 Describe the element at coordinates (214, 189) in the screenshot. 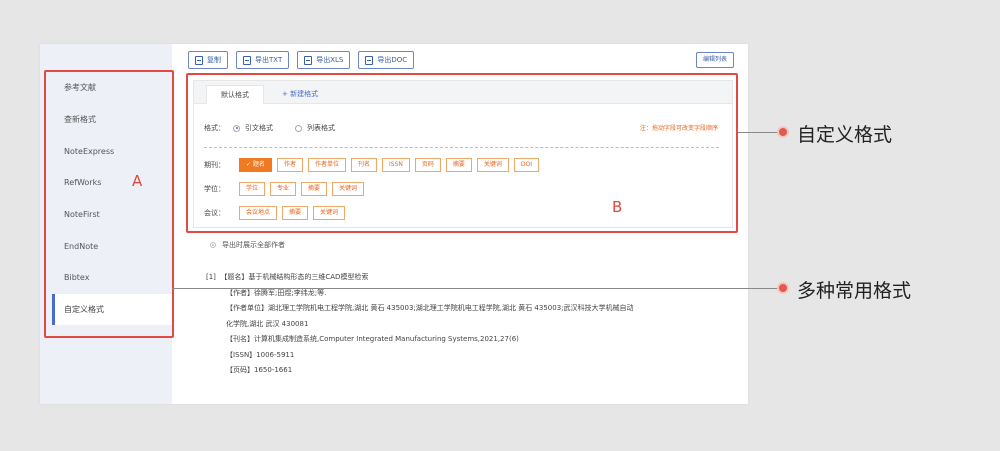

I see `degree-label: 学位：` at that location.